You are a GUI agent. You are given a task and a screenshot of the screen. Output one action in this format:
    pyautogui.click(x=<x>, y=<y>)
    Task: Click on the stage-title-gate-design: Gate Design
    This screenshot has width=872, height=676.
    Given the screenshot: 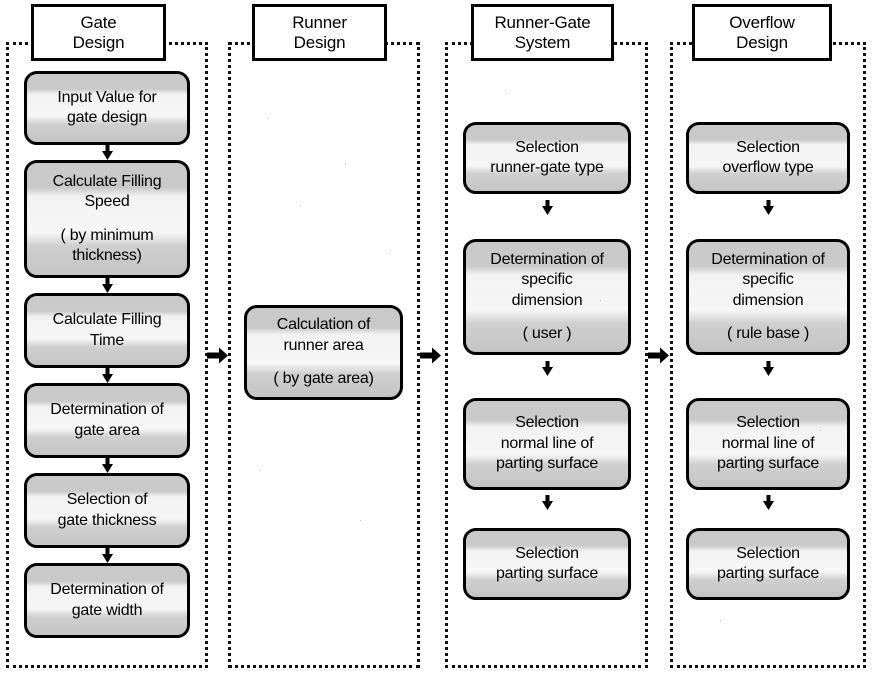 What is the action you would take?
    pyautogui.click(x=98, y=32)
    